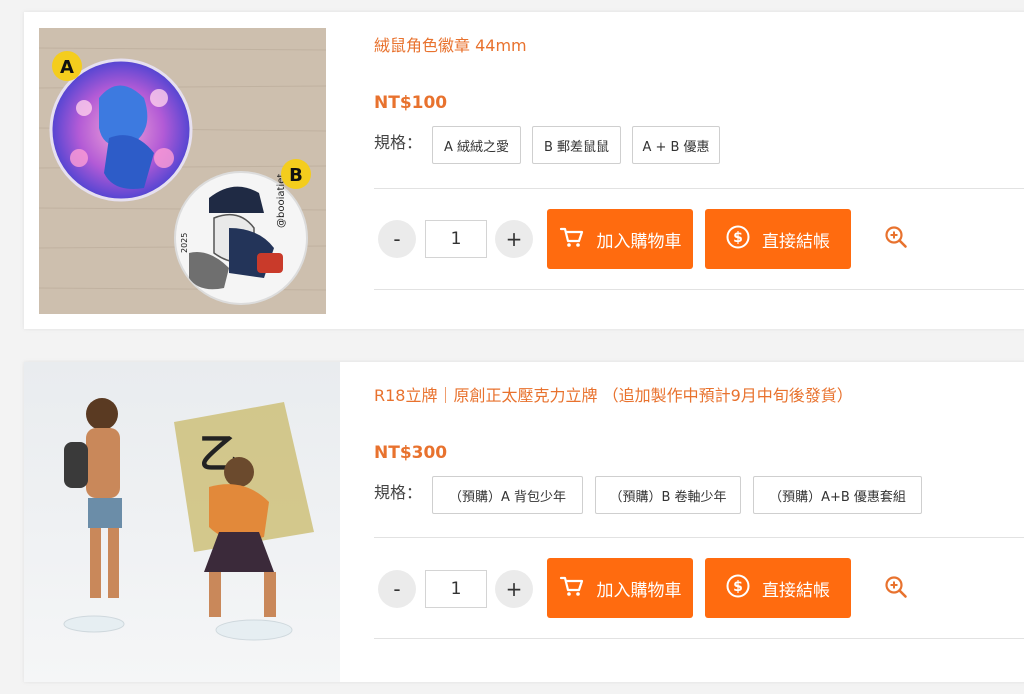  Describe the element at coordinates (676, 145) in the screenshot. I see `option-ab: A + B 優惠` at that location.